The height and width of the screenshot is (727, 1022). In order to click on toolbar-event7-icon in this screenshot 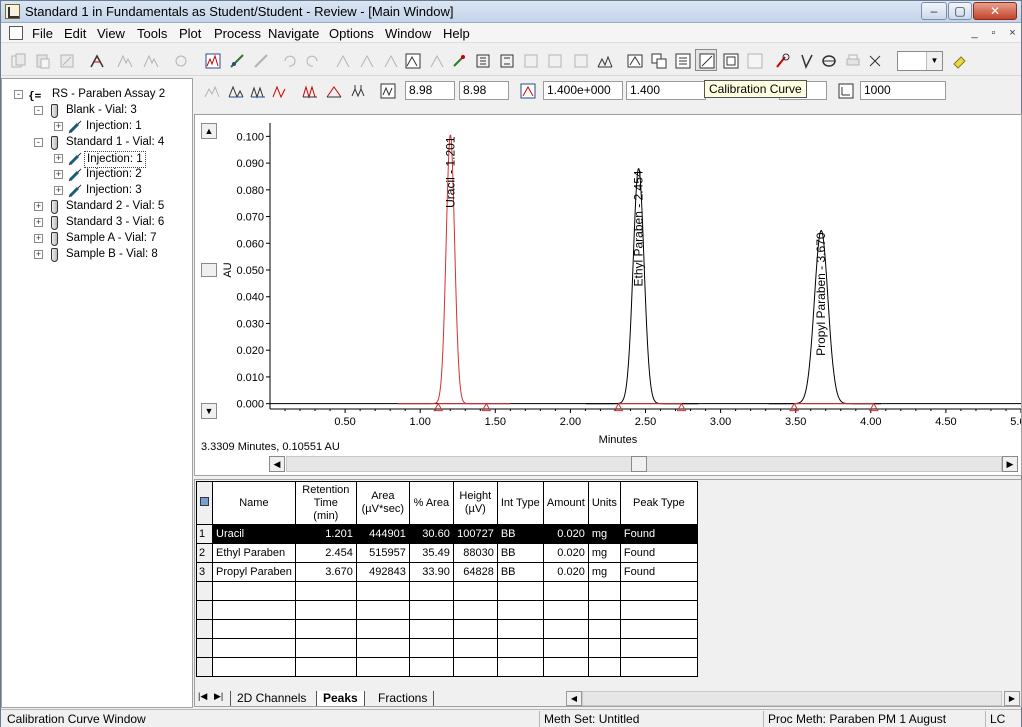, I will do `click(482, 60)`.